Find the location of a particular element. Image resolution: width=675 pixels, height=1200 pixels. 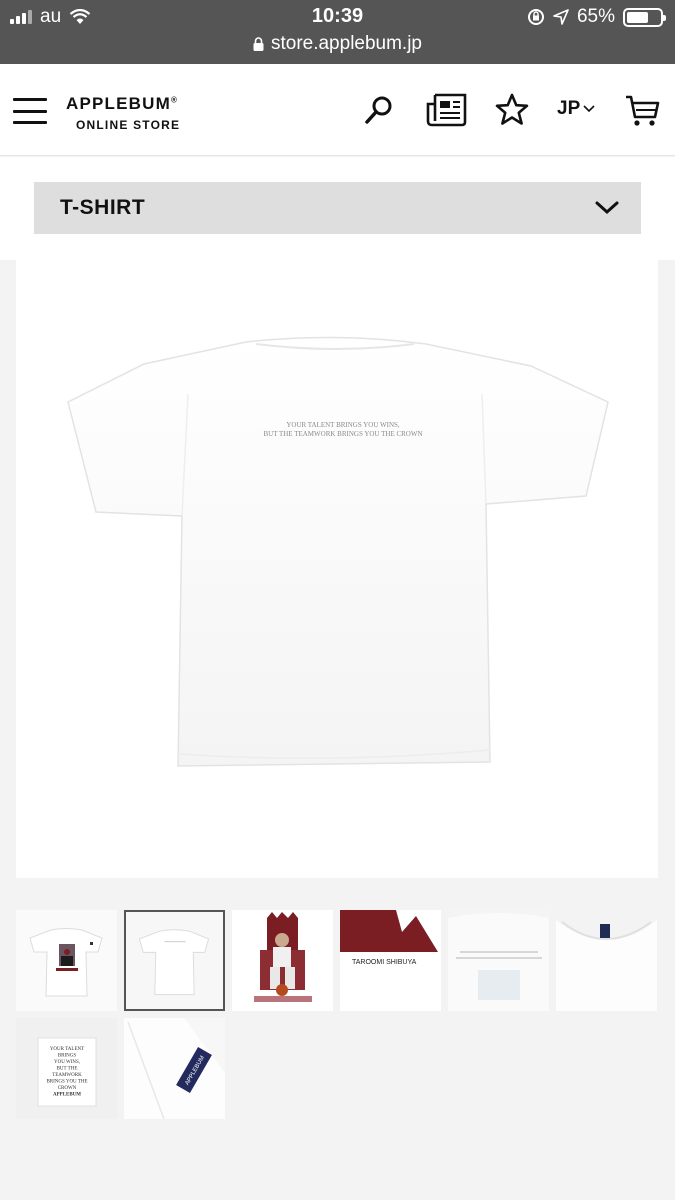

print-closeup-image: TAROOMI SHIBUYA is located at coordinates (390, 960).